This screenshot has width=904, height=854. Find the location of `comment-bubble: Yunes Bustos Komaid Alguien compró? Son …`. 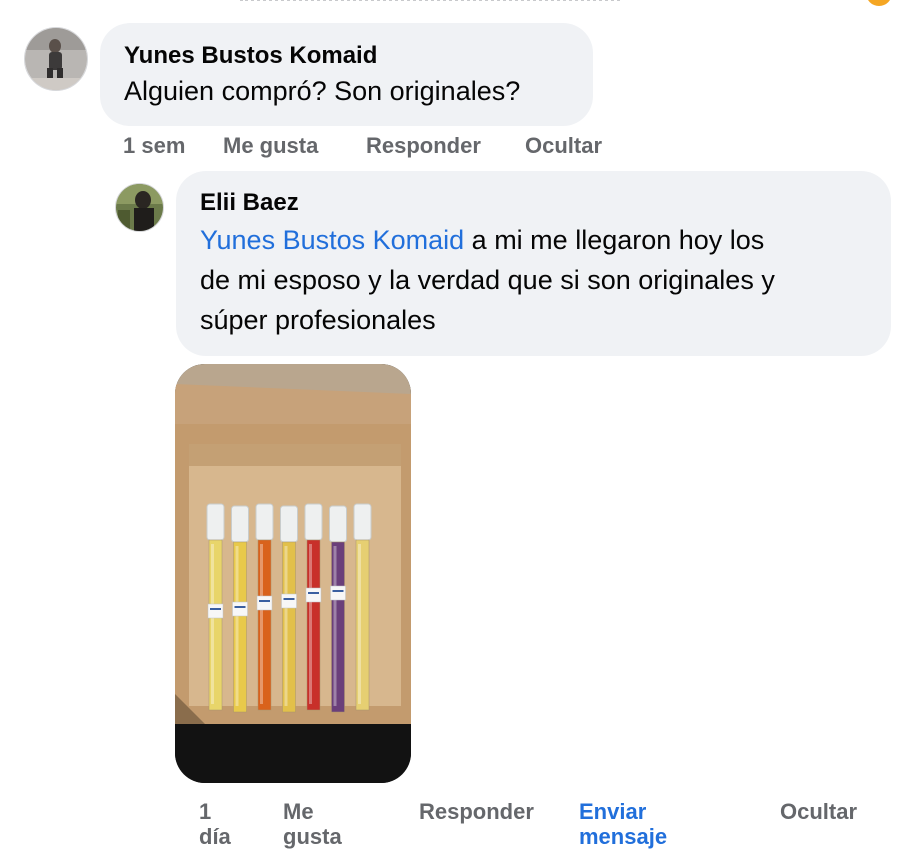

comment-bubble: Yunes Bustos Komaid Alguien compró? Son … is located at coordinates (346, 74).